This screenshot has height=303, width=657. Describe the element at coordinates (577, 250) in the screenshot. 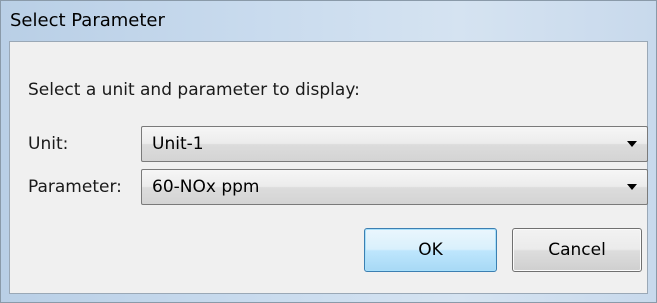

I see `cancel-button: Cancel` at that location.